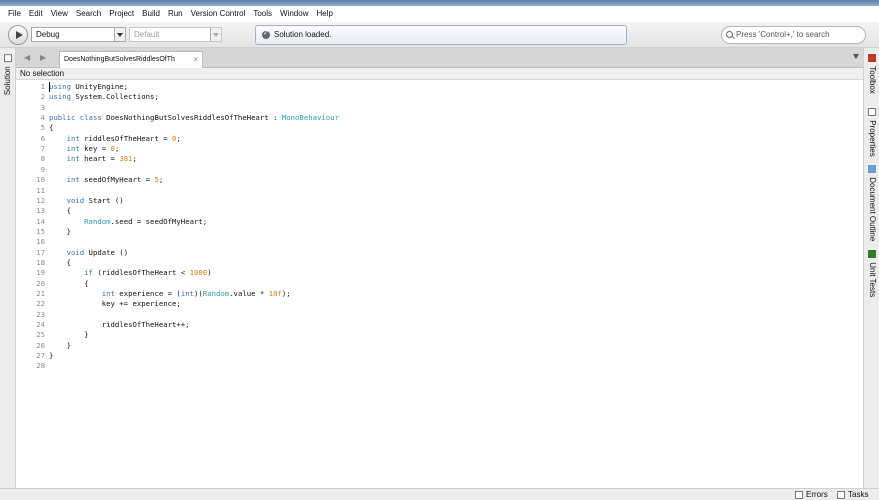  Describe the element at coordinates (89, 86) in the screenshot. I see `code-text: using UnityEngine;` at that location.